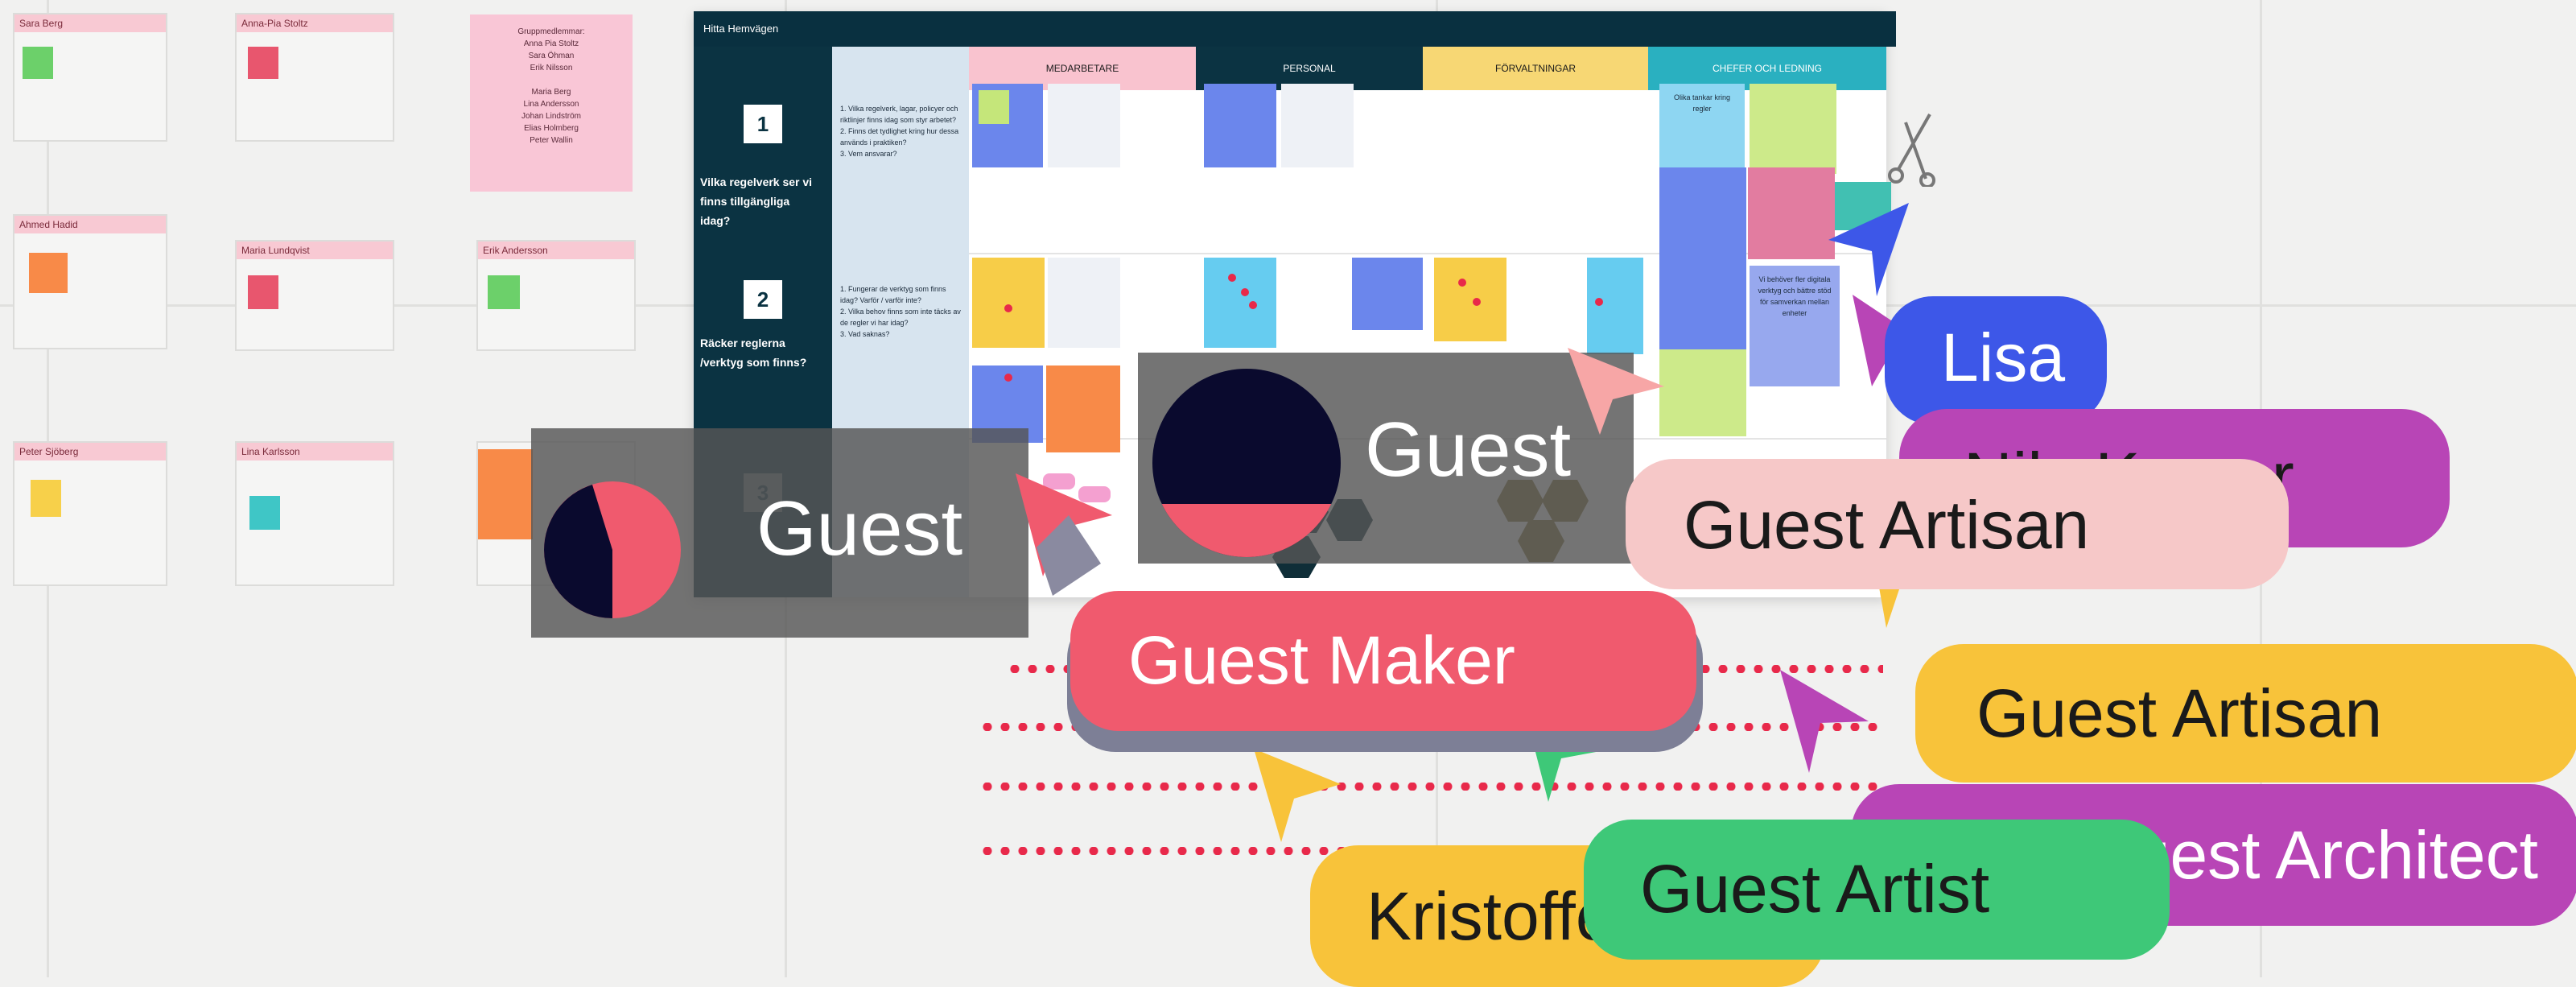 The width and height of the screenshot is (2576, 987). What do you see at coordinates (90, 224) in the screenshot?
I see `frame-label: Ahmed Hadid` at bounding box center [90, 224].